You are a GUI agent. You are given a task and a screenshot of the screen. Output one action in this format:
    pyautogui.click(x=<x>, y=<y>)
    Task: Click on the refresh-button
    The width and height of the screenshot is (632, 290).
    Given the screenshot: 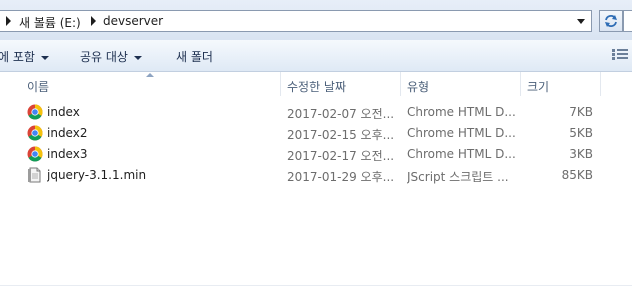 What is the action you would take?
    pyautogui.click(x=611, y=21)
    